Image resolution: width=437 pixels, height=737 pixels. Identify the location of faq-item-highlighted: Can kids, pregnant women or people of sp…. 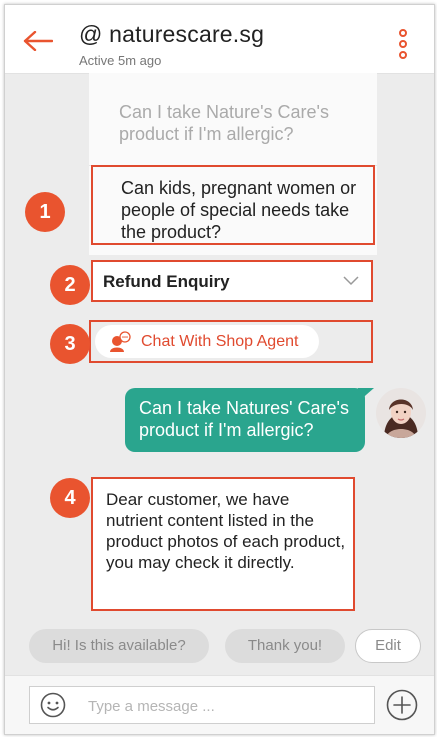
(233, 205).